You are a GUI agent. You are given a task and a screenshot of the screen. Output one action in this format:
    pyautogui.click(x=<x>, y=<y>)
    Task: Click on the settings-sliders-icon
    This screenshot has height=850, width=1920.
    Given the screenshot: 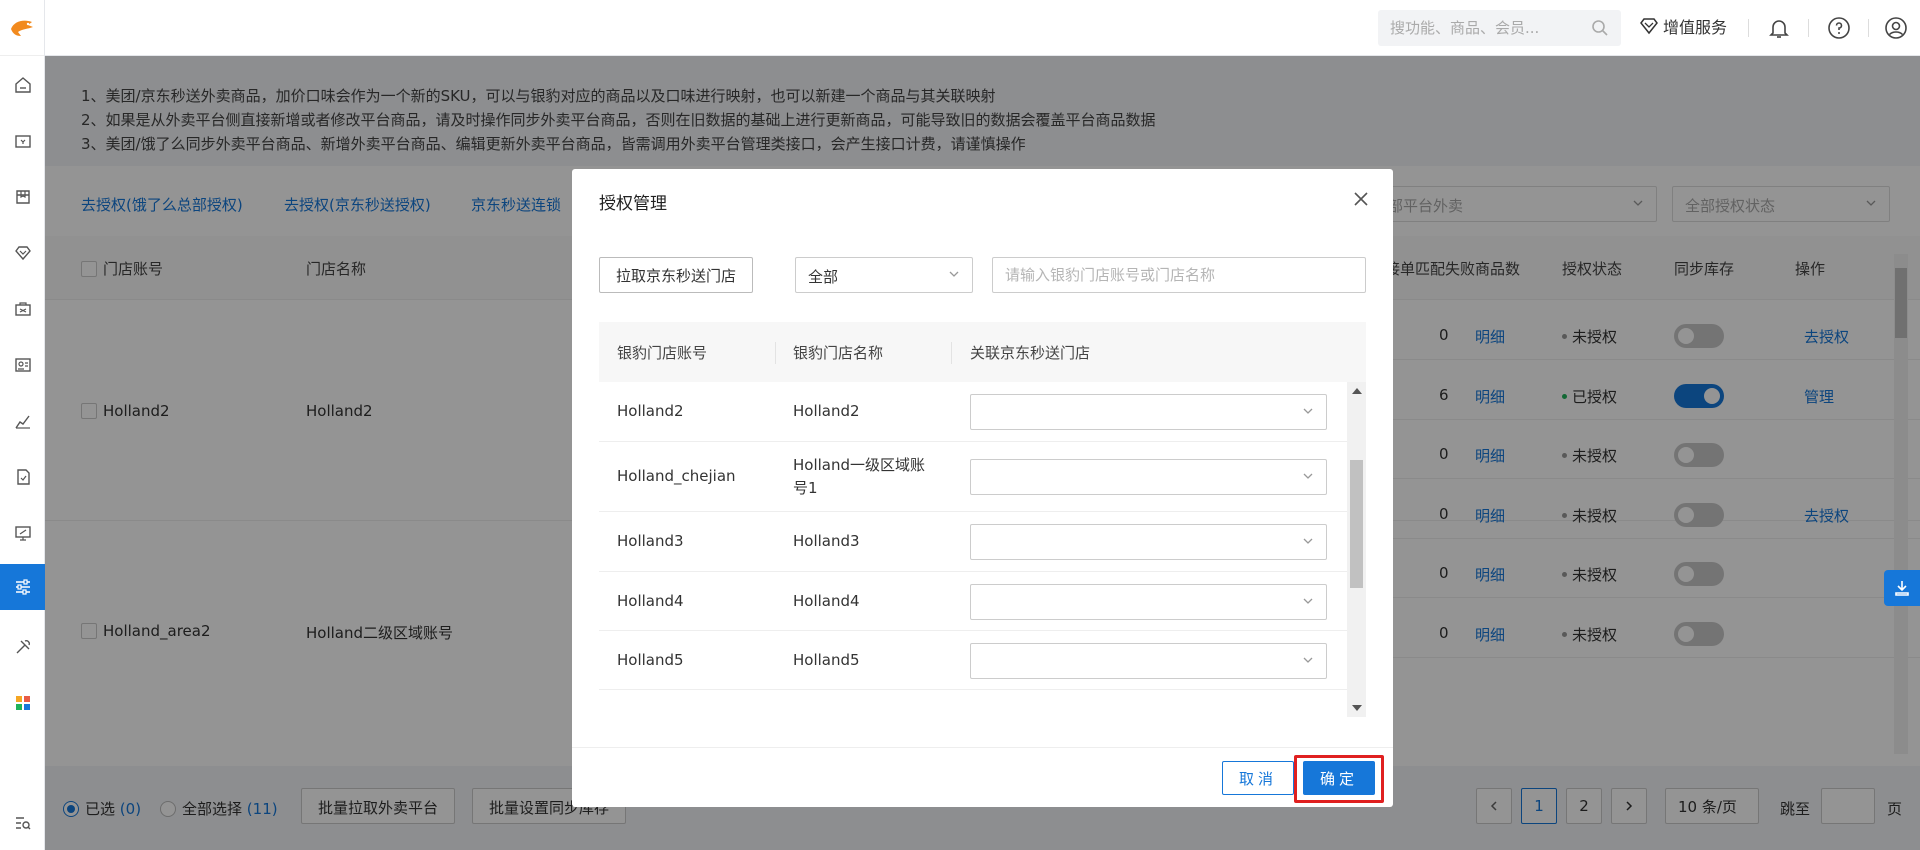 What is the action you would take?
    pyautogui.click(x=22, y=587)
    